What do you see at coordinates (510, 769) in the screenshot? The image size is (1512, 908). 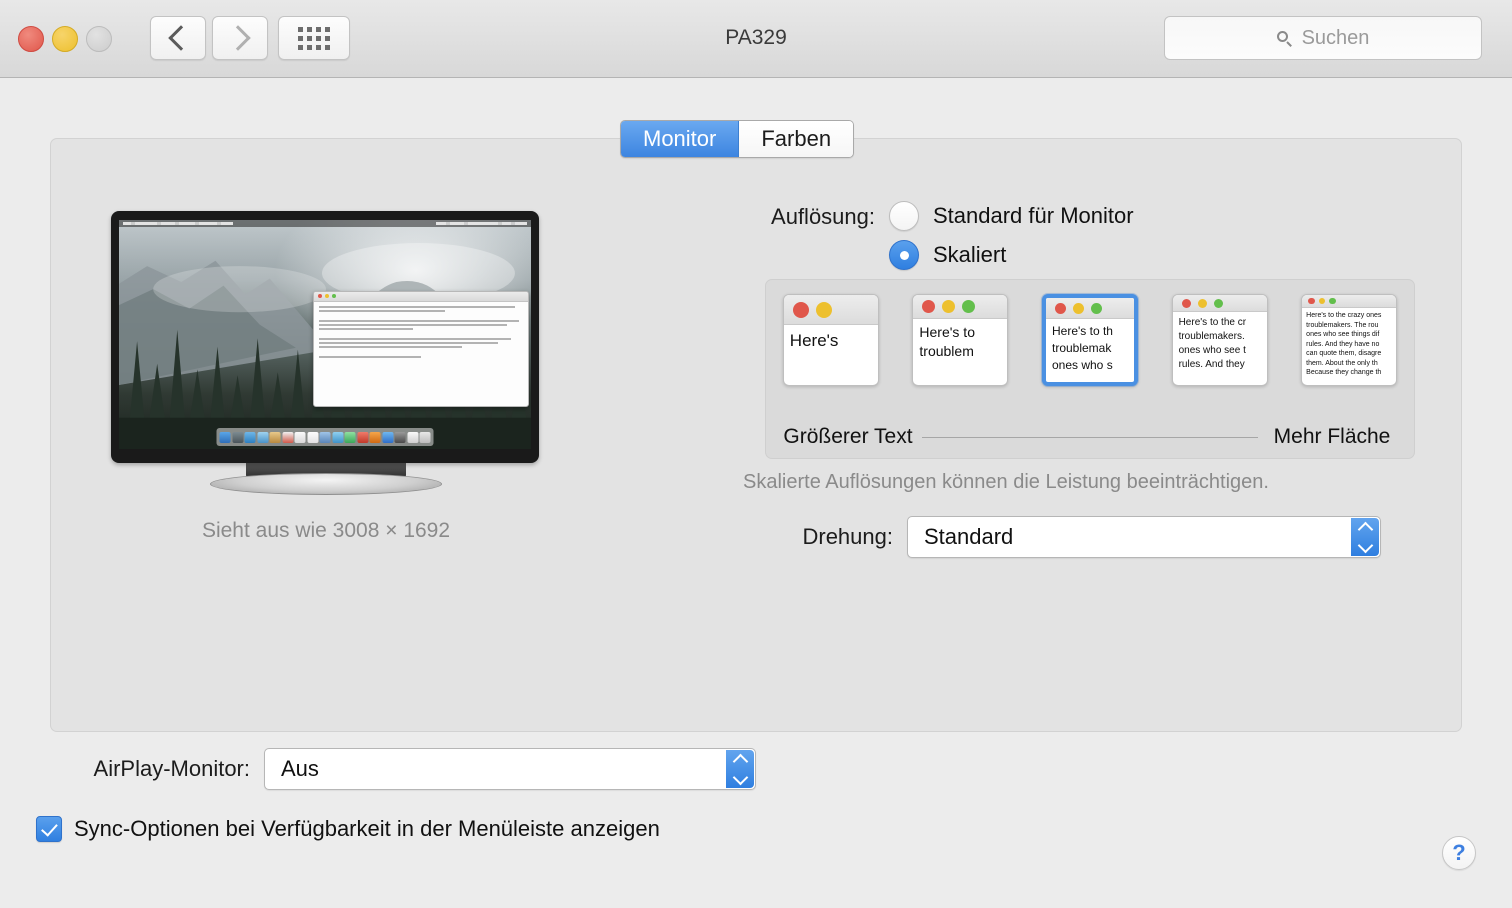 I see `airplay-dropdown: Aus` at bounding box center [510, 769].